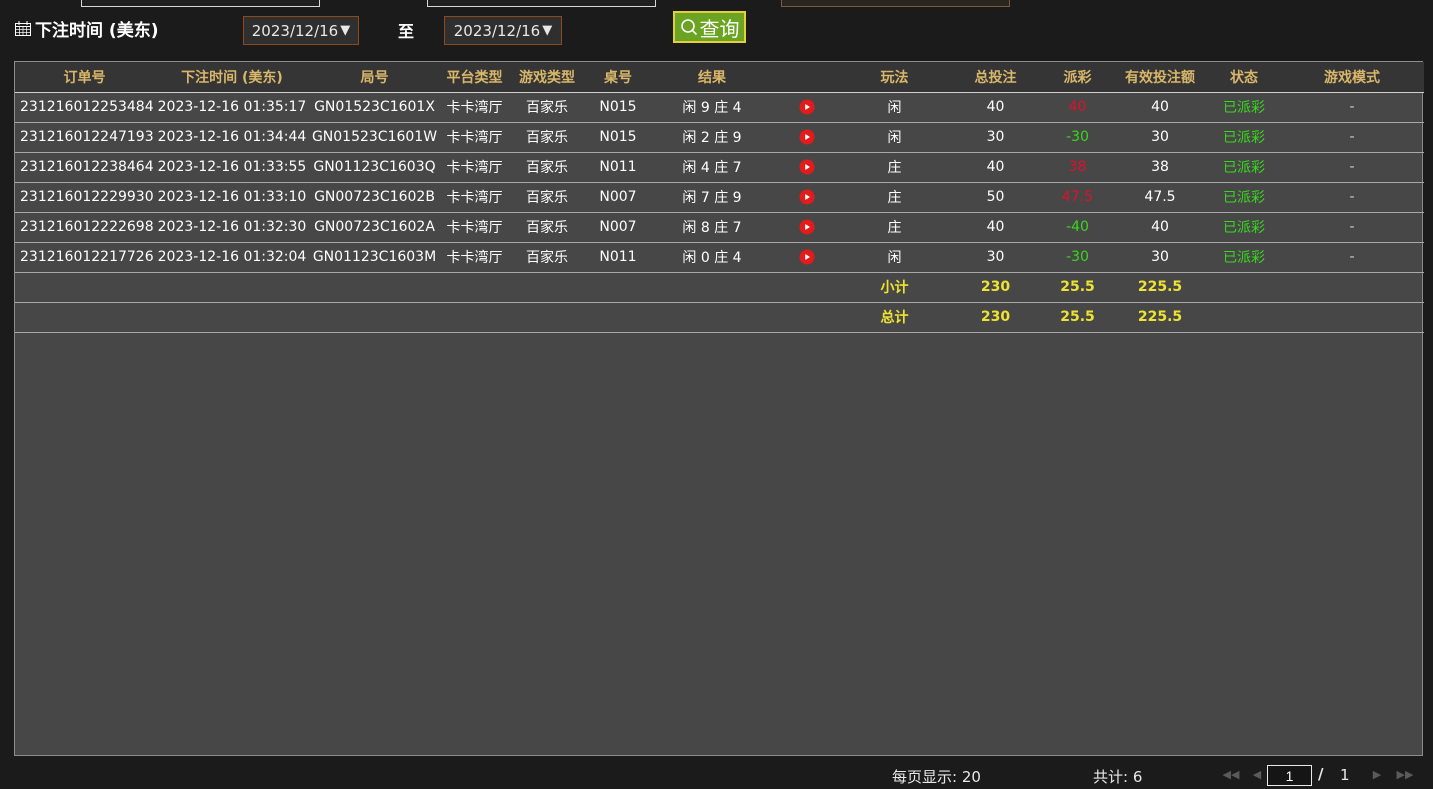  Describe the element at coordinates (1345, 775) in the screenshot. I see `total-pages-label: 1` at that location.